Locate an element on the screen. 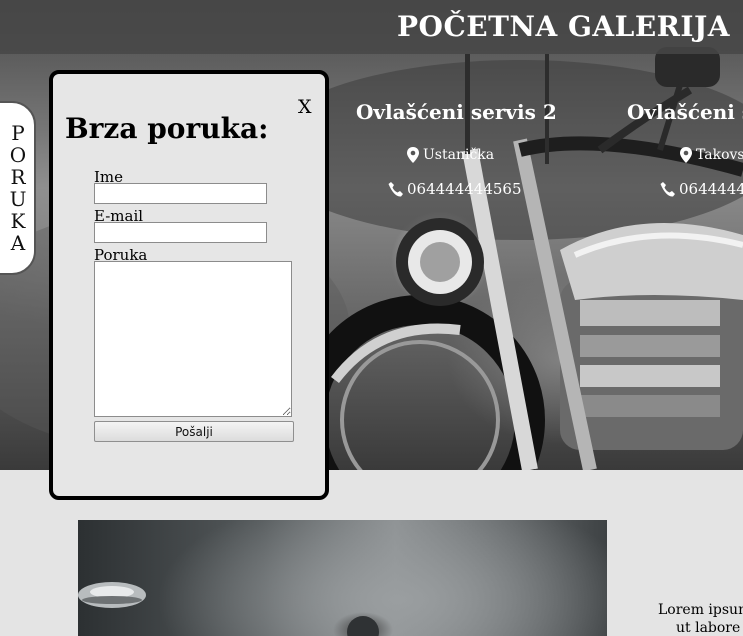  message-textarea is located at coordinates (193, 339).